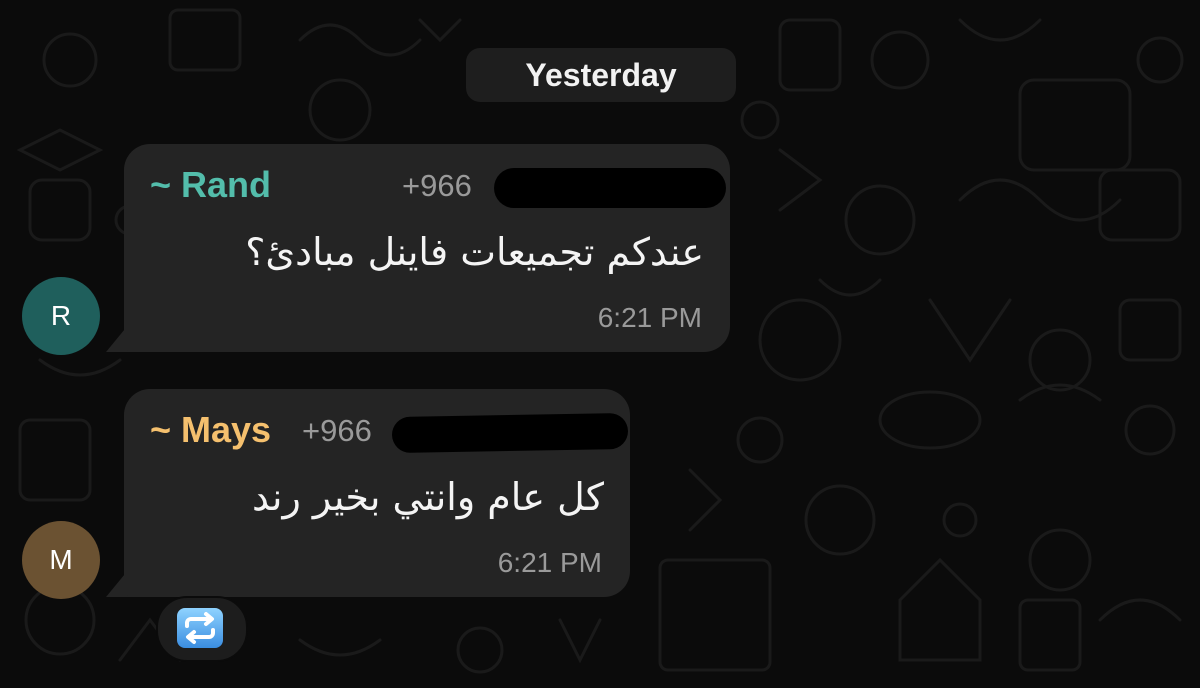 Image resolution: width=1200 pixels, height=688 pixels. What do you see at coordinates (427, 497) in the screenshot?
I see `message-text: كل عام وانتي بخير رند` at bounding box center [427, 497].